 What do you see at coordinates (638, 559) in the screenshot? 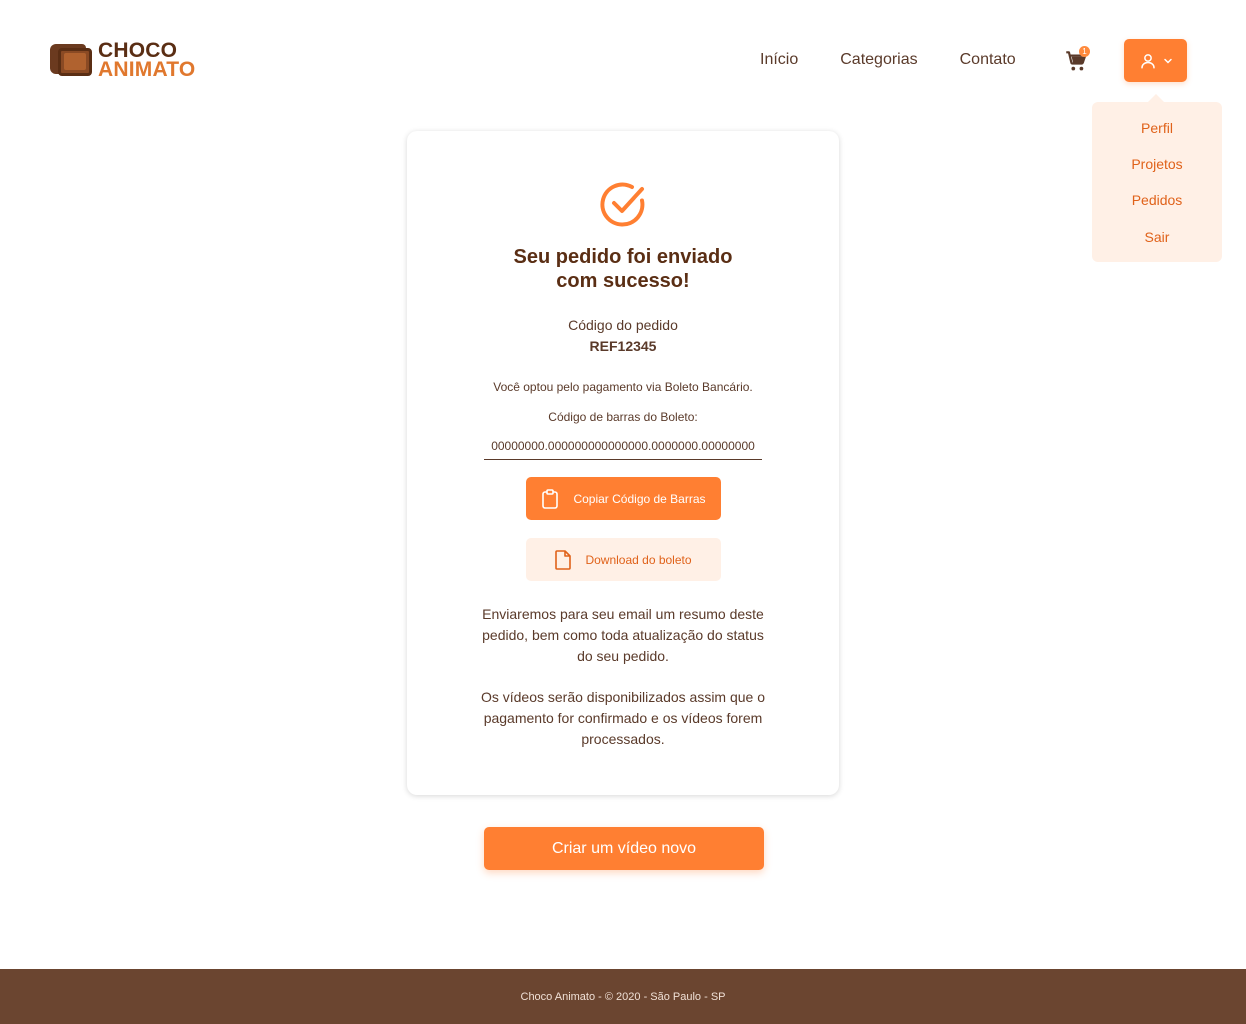
I see `download-boleto-label: Download do boleto` at bounding box center [638, 559].